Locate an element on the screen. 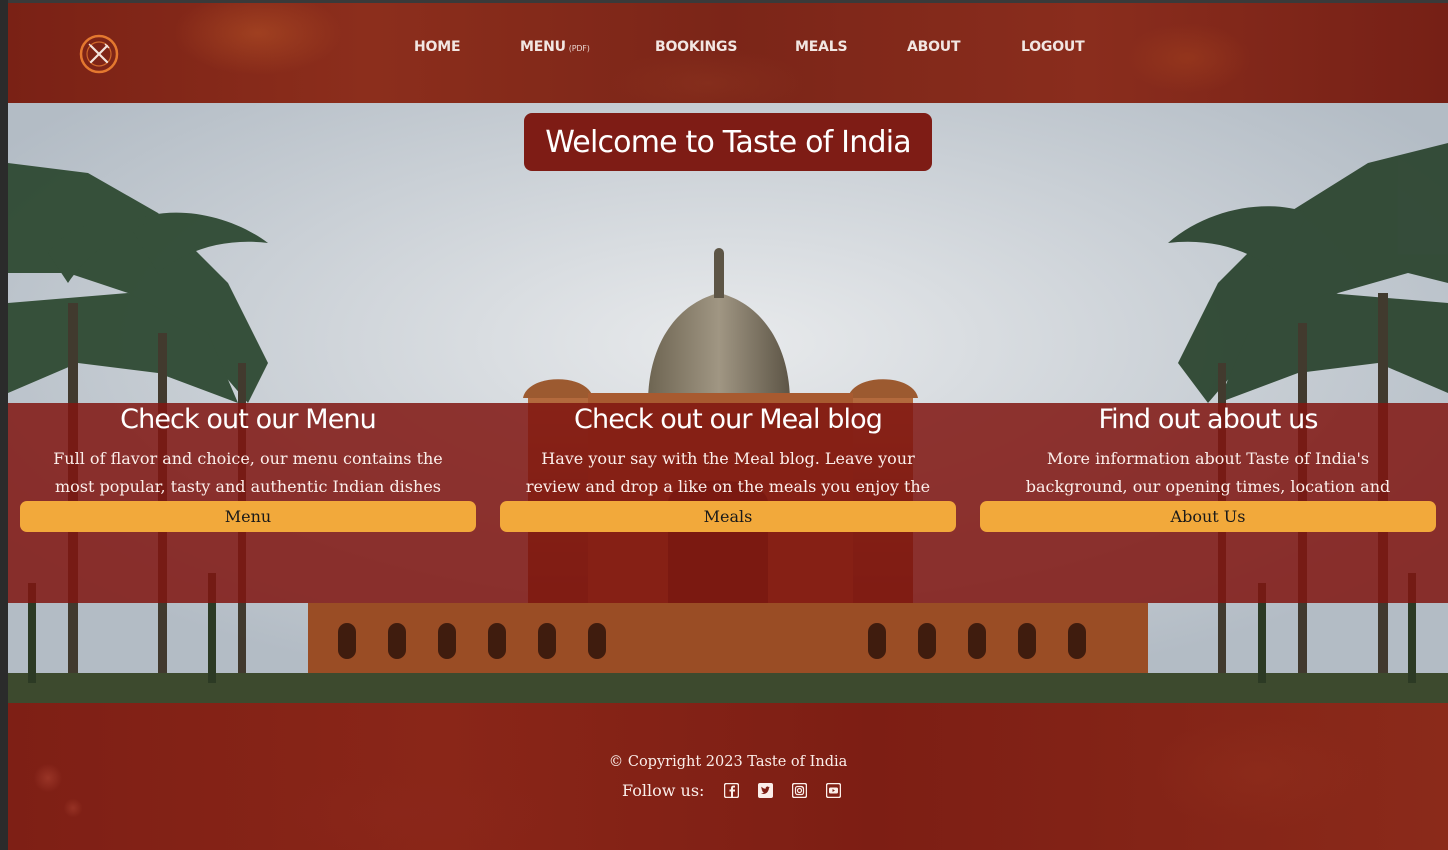 The width and height of the screenshot is (1448, 850). follow-us-row: Follow us: is located at coordinates (732, 790).